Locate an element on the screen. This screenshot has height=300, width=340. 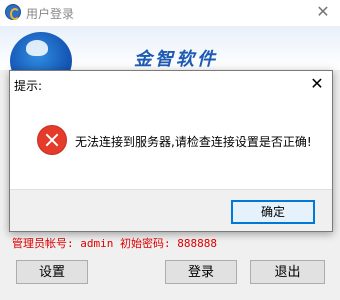
dialog-titlebar: 提示: ✕ is located at coordinates (171, 85).